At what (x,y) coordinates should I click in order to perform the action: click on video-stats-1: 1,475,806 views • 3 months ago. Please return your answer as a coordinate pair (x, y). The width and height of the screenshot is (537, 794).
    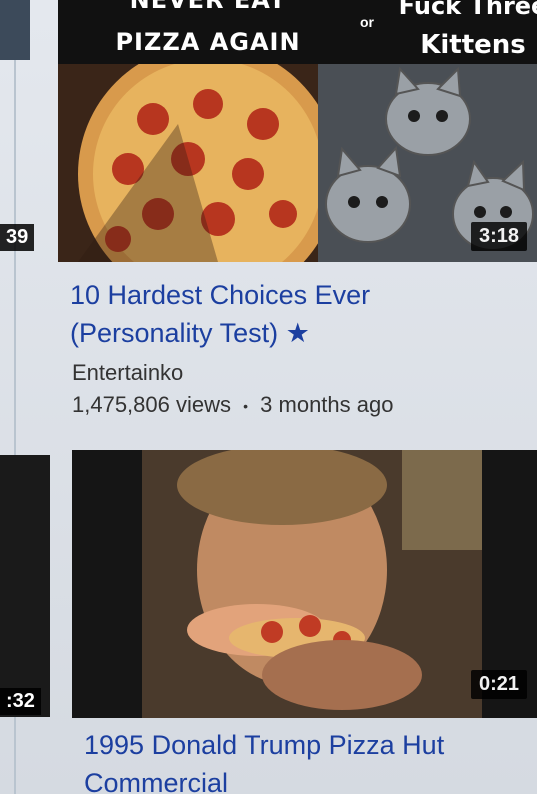
    Looking at the image, I should click on (232, 405).